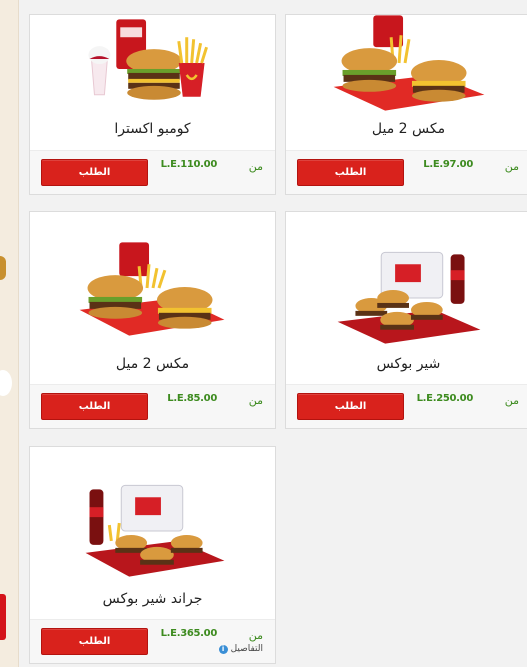 The height and width of the screenshot is (667, 527). What do you see at coordinates (152, 104) in the screenshot?
I see `menu-card-combo-extra: كومبو اكسترا الطلب L.E.110.00 من` at bounding box center [152, 104].